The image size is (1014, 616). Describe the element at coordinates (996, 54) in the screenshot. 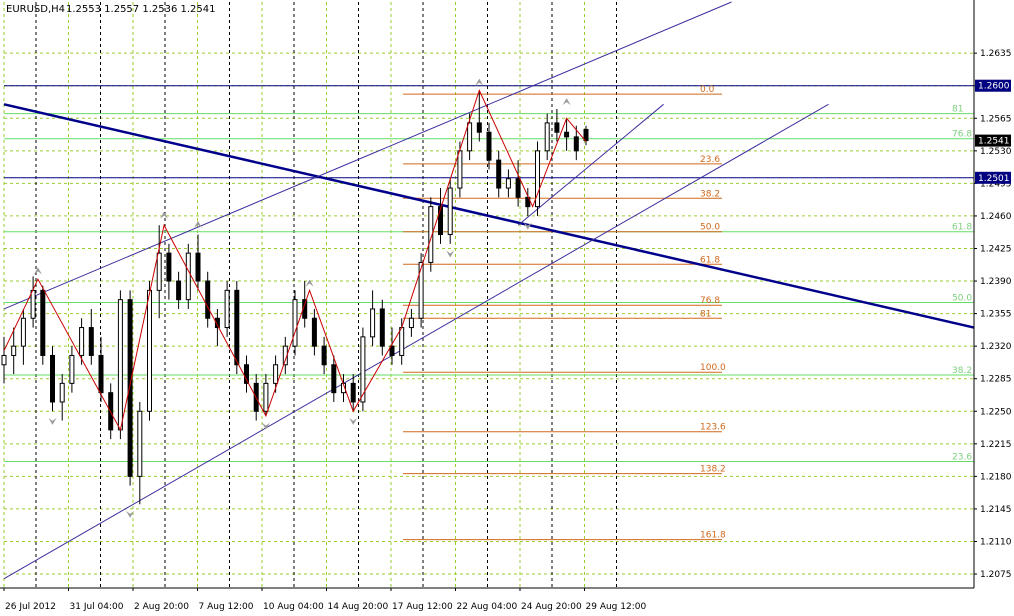

I see `y-tick-label: 1.2635` at that location.